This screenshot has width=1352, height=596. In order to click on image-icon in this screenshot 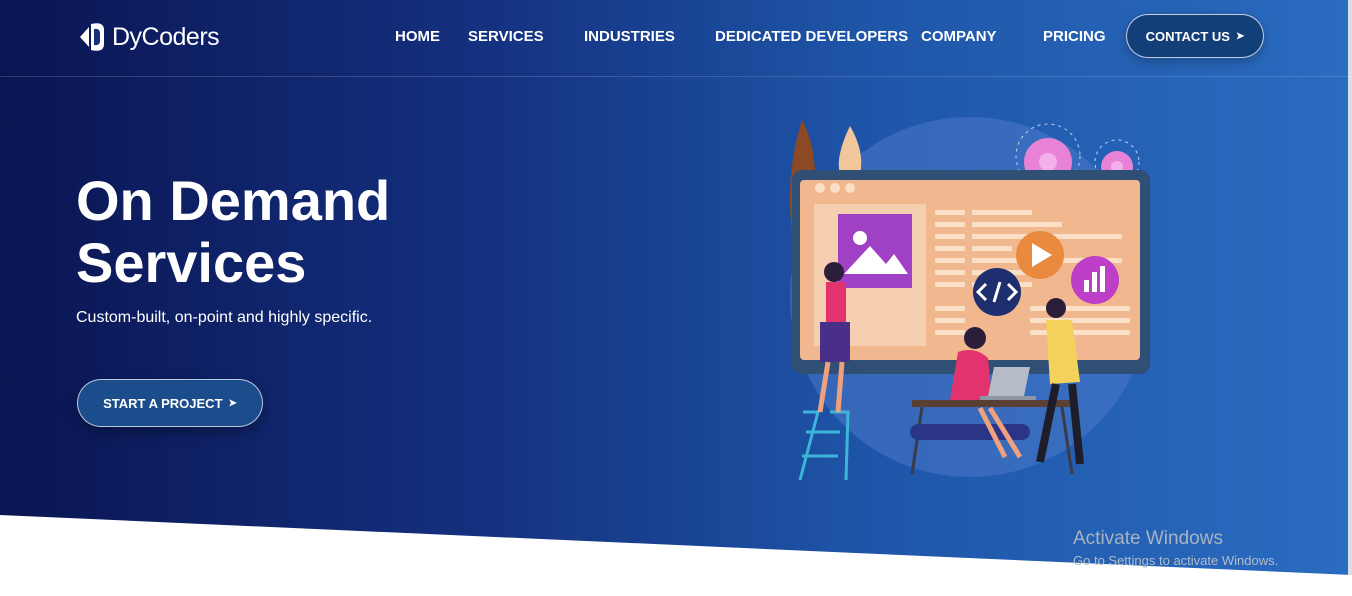, I will do `click(875, 251)`.